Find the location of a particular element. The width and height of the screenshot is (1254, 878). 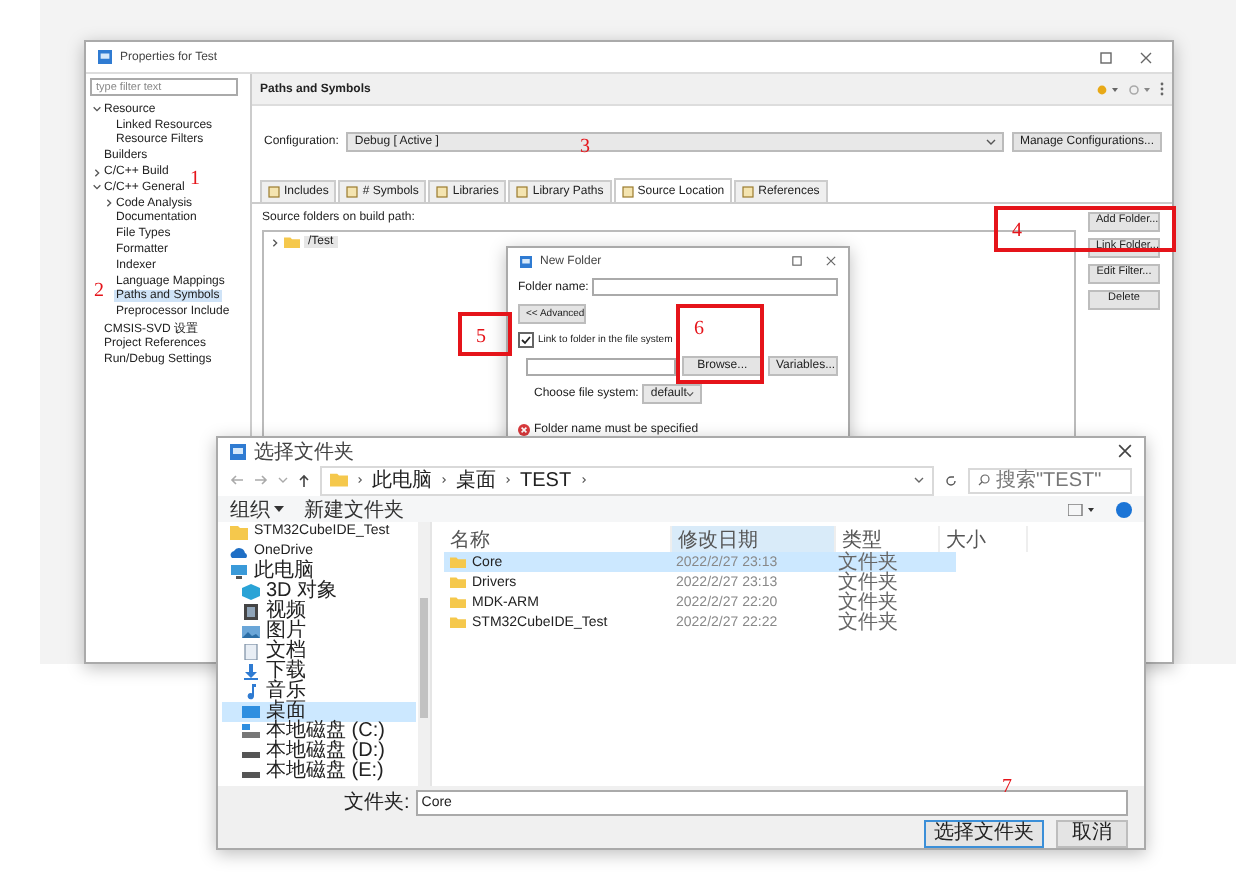

annotation-number: 4 is located at coordinates (1017, 232).